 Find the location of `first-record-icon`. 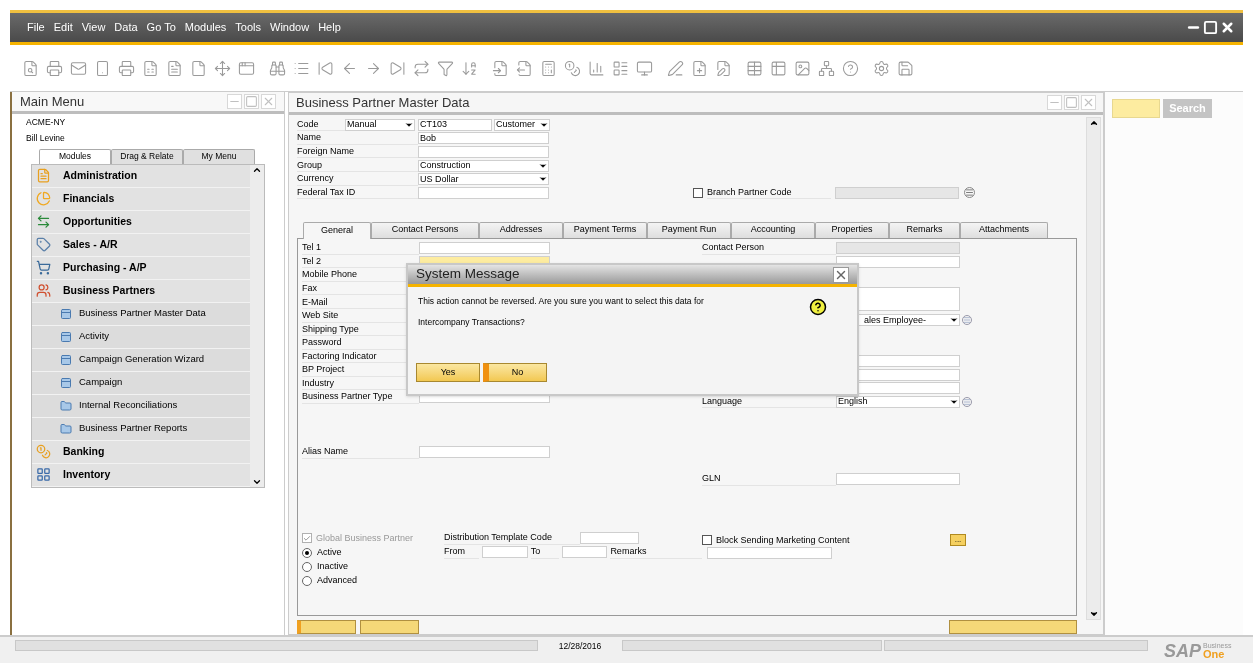

first-record-icon is located at coordinates (325, 68).